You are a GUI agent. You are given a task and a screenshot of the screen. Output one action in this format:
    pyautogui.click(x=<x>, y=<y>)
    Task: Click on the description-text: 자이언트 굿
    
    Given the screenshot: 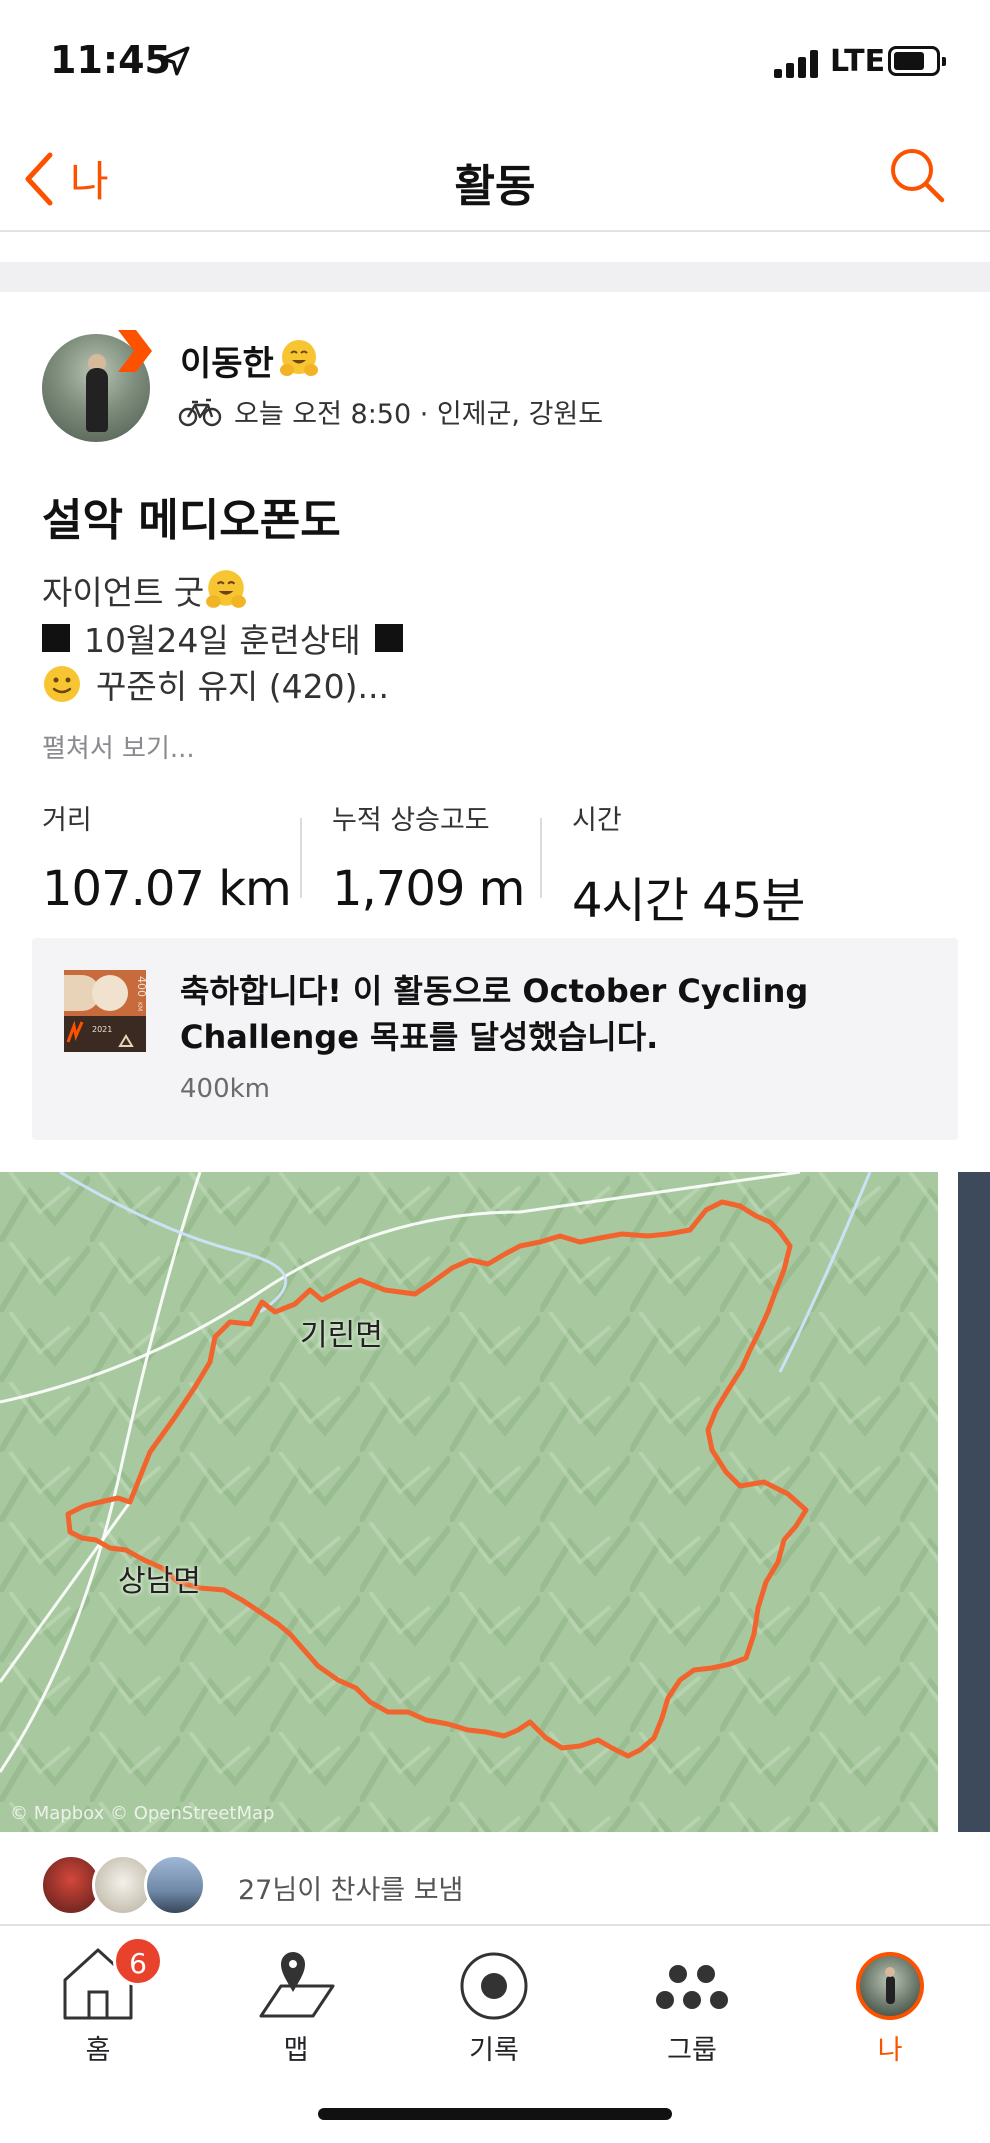 What is the action you would take?
    pyautogui.click(x=123, y=592)
    